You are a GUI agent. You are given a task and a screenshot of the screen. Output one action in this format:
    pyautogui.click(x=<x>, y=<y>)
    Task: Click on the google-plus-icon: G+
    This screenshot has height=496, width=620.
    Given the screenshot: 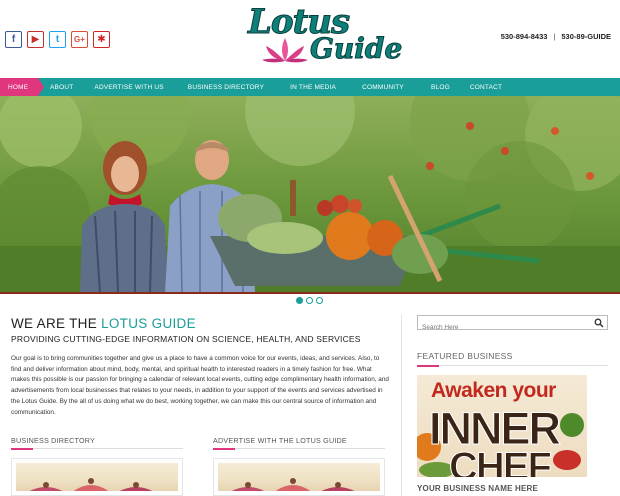 What is the action you would take?
    pyautogui.click(x=79, y=39)
    